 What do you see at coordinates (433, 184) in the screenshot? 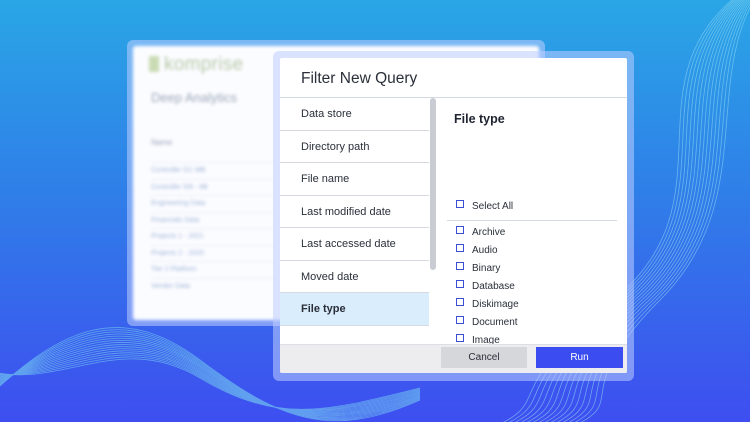
I see `category-scrollbar-thumb` at bounding box center [433, 184].